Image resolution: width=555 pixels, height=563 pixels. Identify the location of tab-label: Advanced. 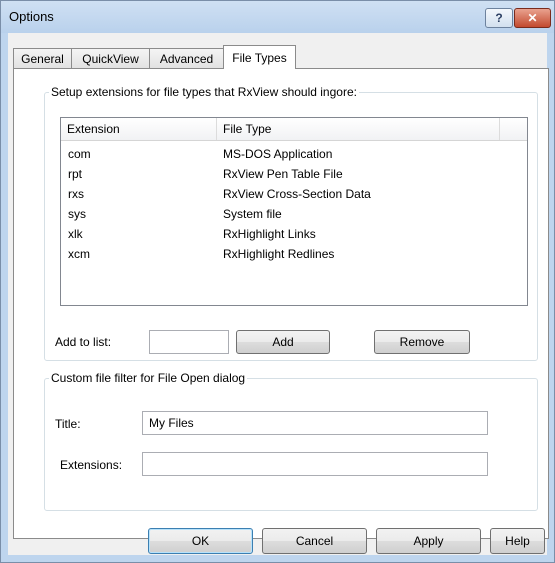
(186, 58).